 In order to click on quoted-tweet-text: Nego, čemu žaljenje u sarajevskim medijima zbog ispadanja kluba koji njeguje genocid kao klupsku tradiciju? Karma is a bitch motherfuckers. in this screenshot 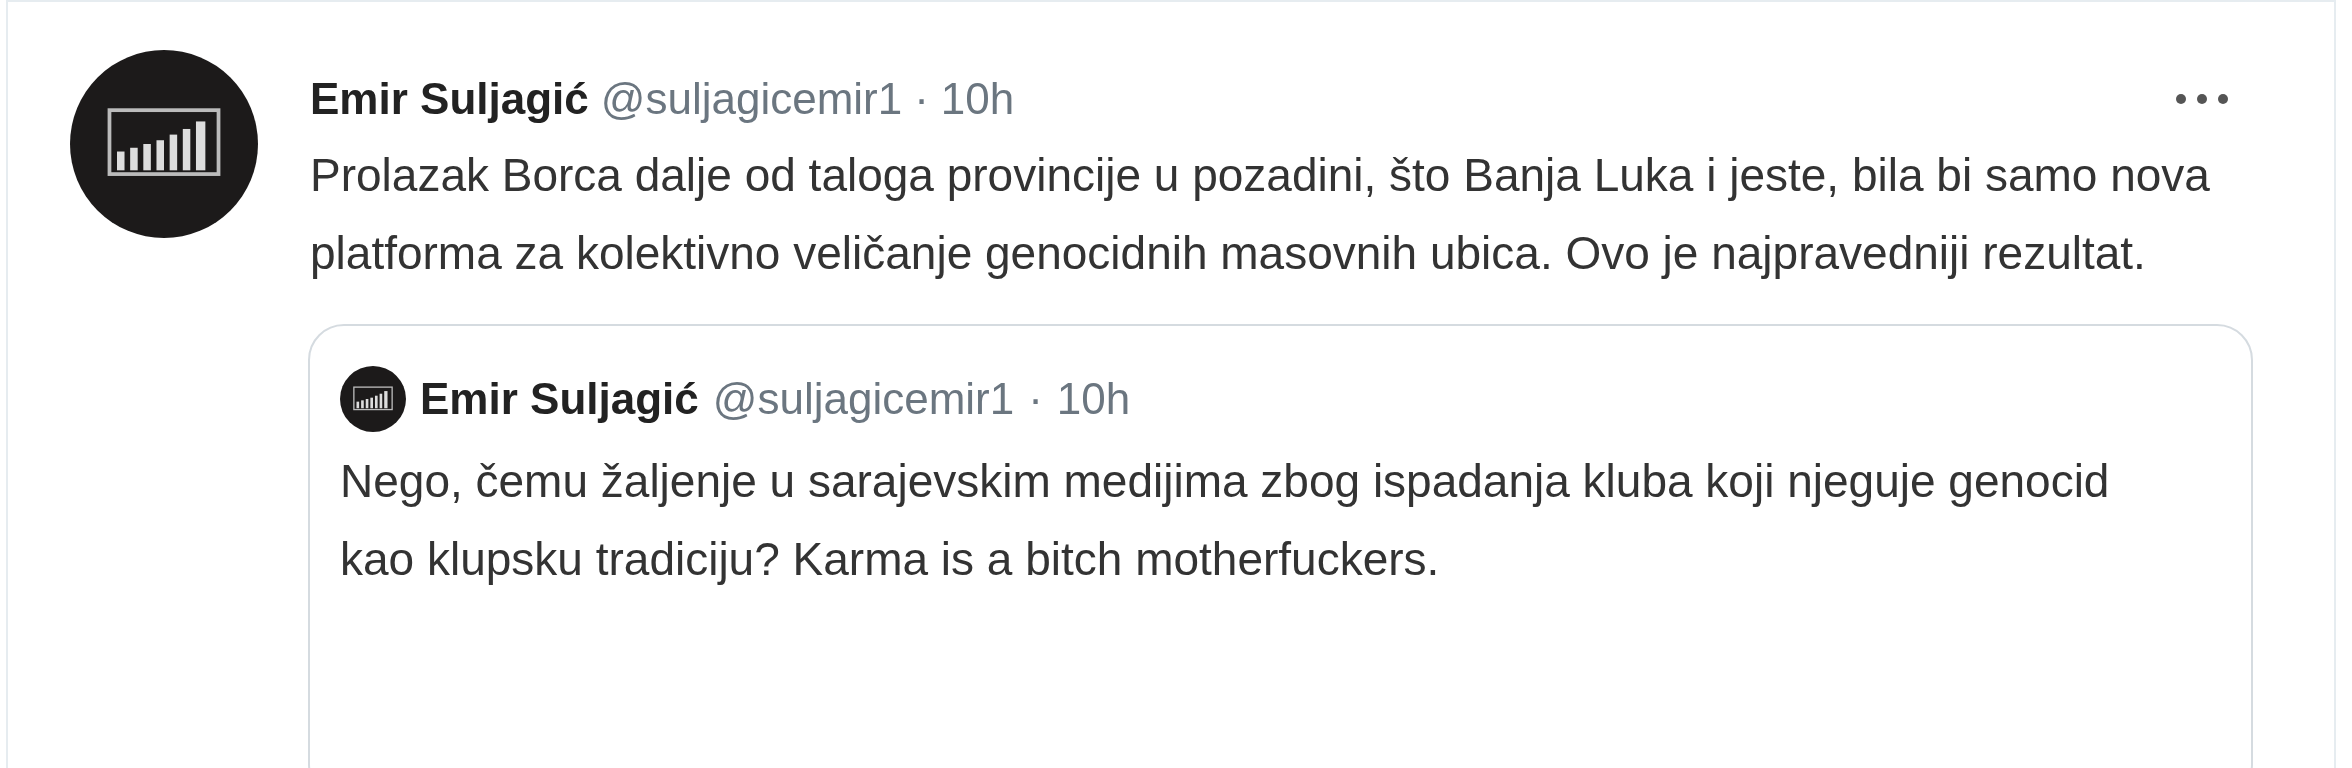, I will do `click(1225, 520)`.